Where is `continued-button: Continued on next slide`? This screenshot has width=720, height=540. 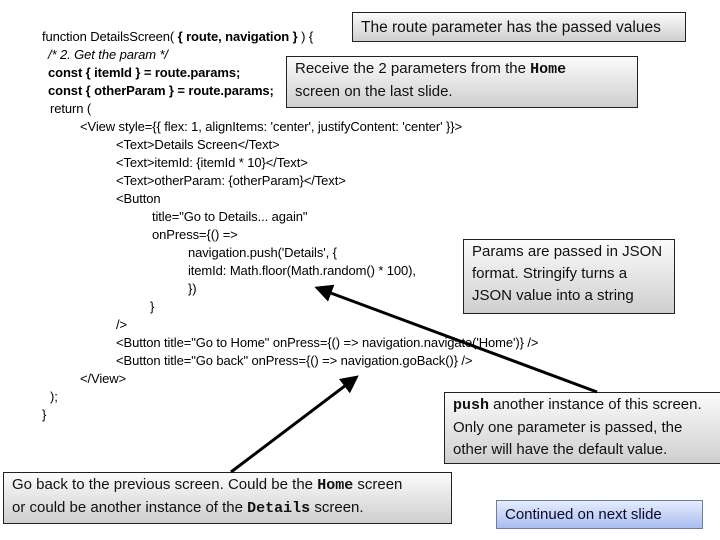
continued-button: Continued on next slide is located at coordinates (599, 514).